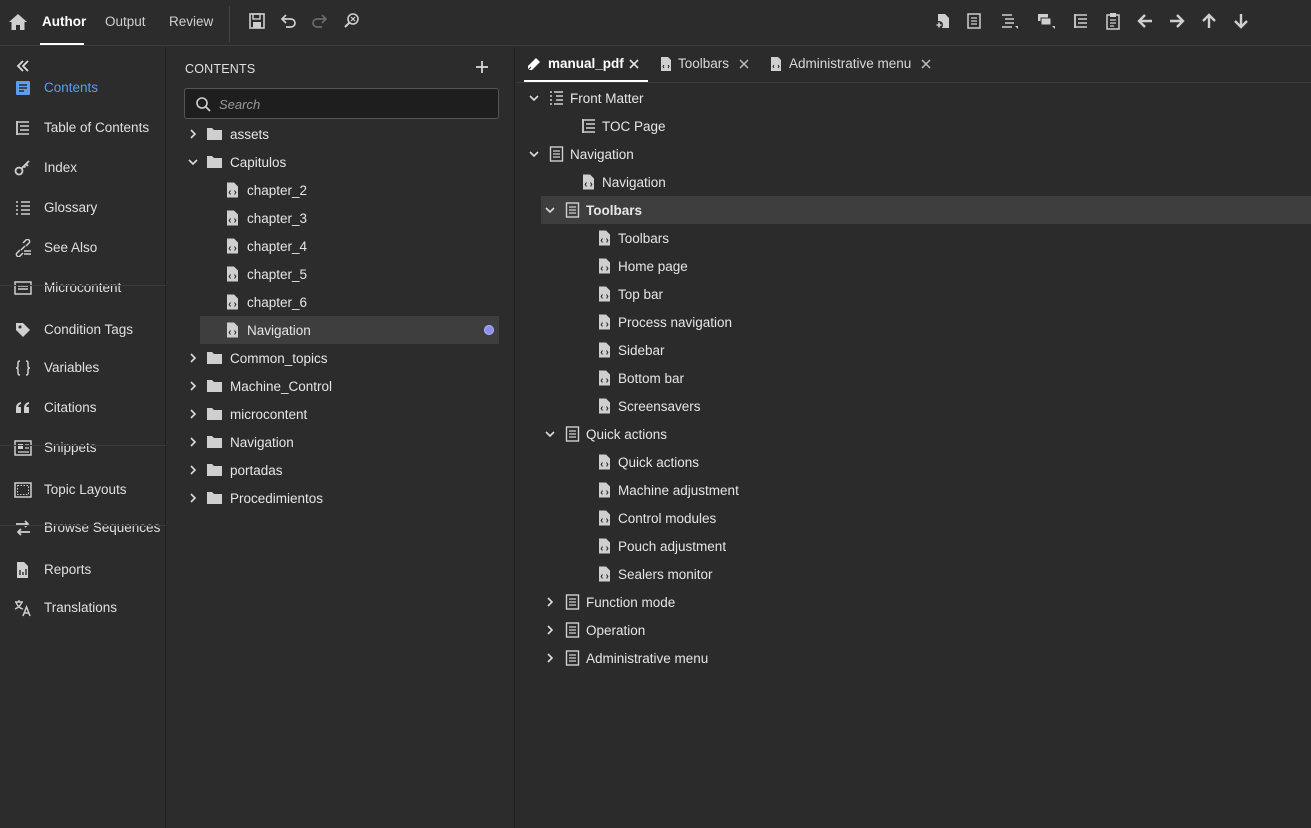  I want to click on sidebar-item-translations: Translations, so click(83, 608).